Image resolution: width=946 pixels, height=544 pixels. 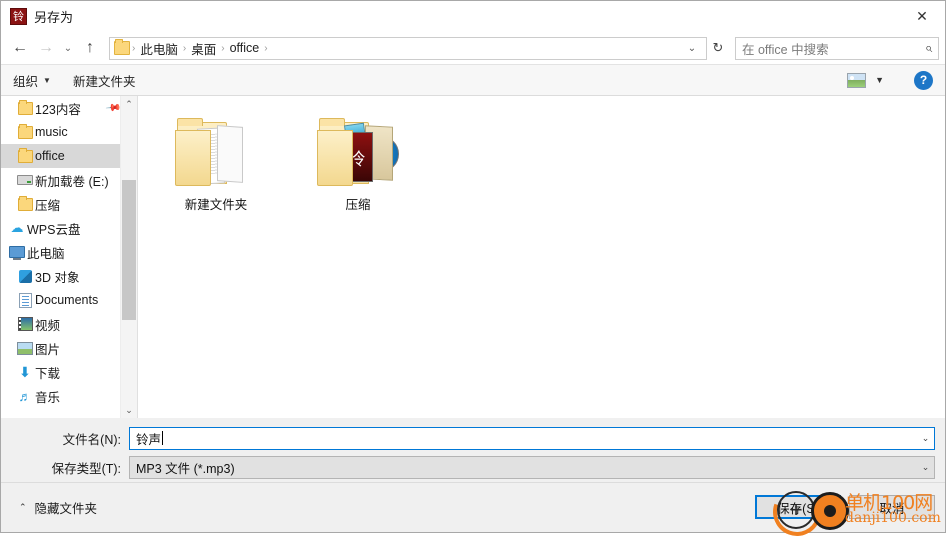 I want to click on filetype-value: MP3 文件 (*.mp3), so click(x=185, y=468).